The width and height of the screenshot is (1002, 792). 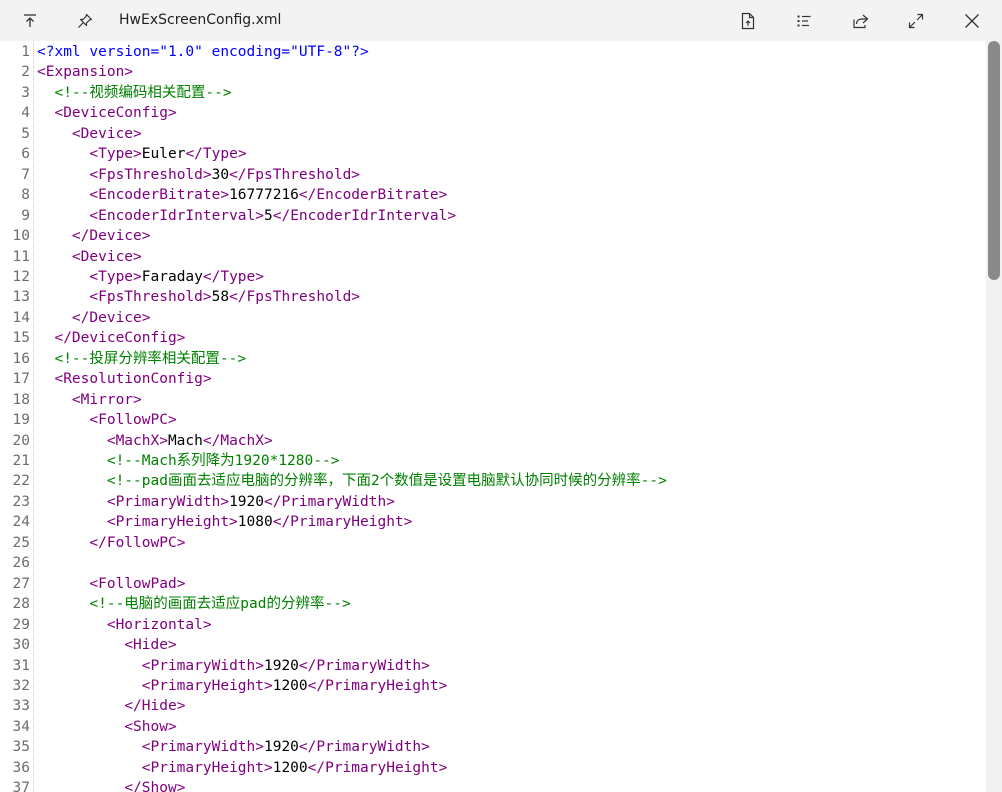 What do you see at coordinates (220, 174) in the screenshot?
I see `xml-text: 30` at bounding box center [220, 174].